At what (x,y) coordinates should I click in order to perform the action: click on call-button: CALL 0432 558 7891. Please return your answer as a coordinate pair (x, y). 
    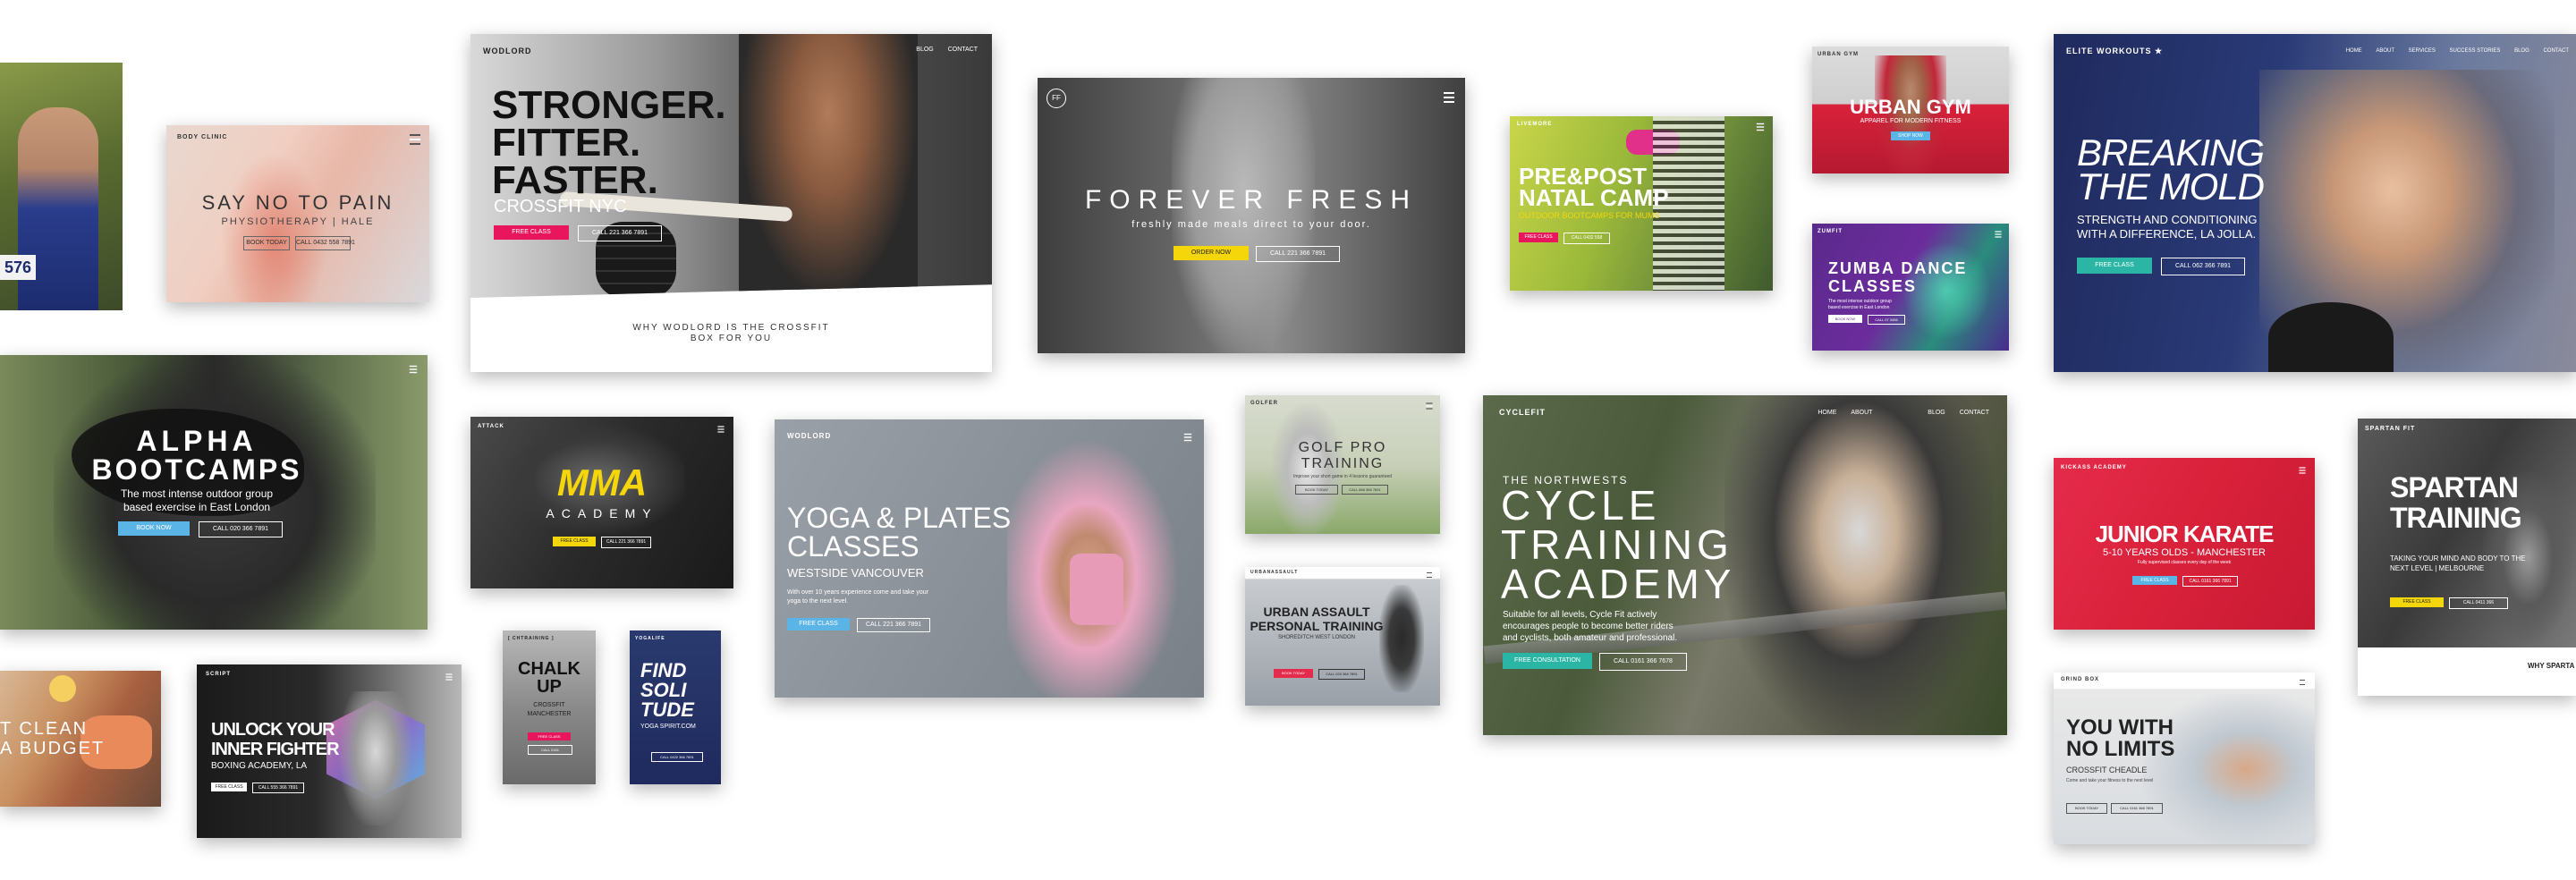
    Looking at the image, I should click on (325, 243).